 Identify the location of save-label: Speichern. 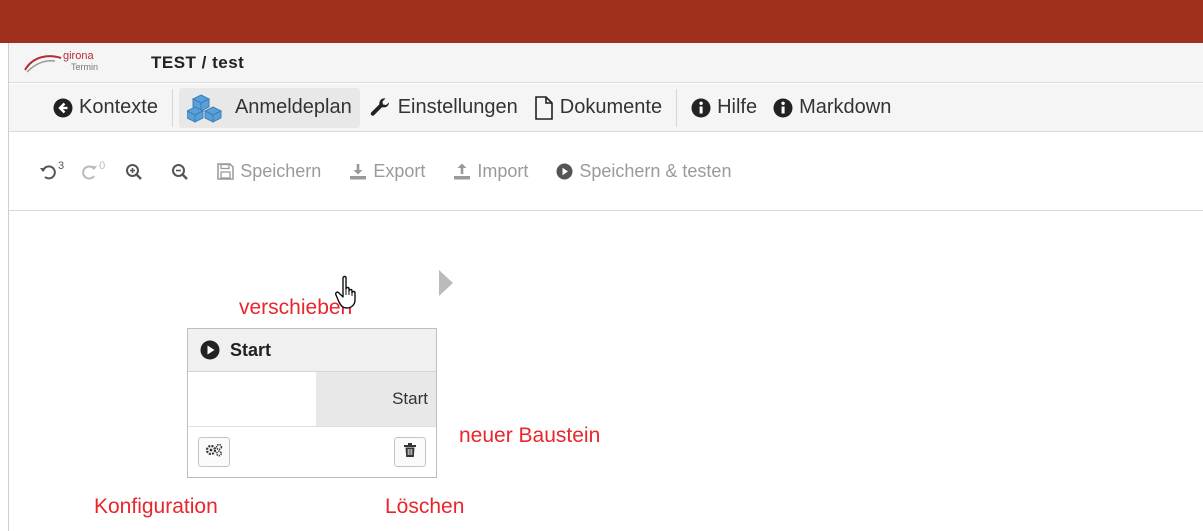
(281, 171).